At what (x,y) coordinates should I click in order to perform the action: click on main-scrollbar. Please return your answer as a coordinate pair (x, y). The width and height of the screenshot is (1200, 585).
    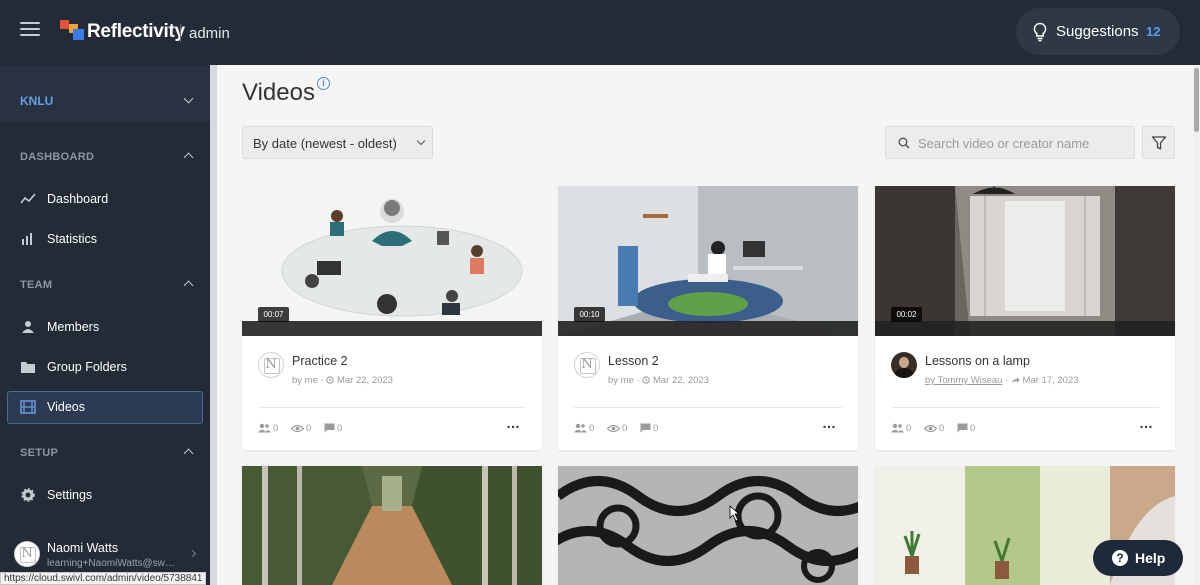
    Looking at the image, I should click on (1196, 325).